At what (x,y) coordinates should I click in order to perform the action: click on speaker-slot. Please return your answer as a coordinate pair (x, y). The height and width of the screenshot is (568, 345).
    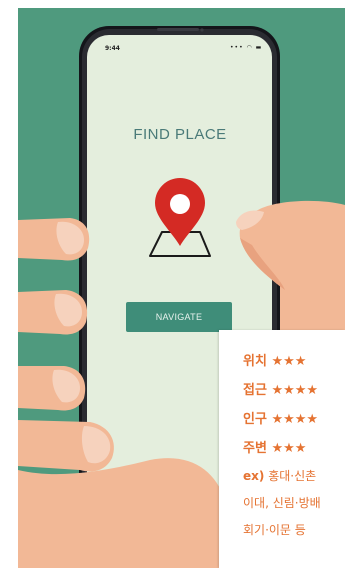
    Looking at the image, I should click on (178, 29).